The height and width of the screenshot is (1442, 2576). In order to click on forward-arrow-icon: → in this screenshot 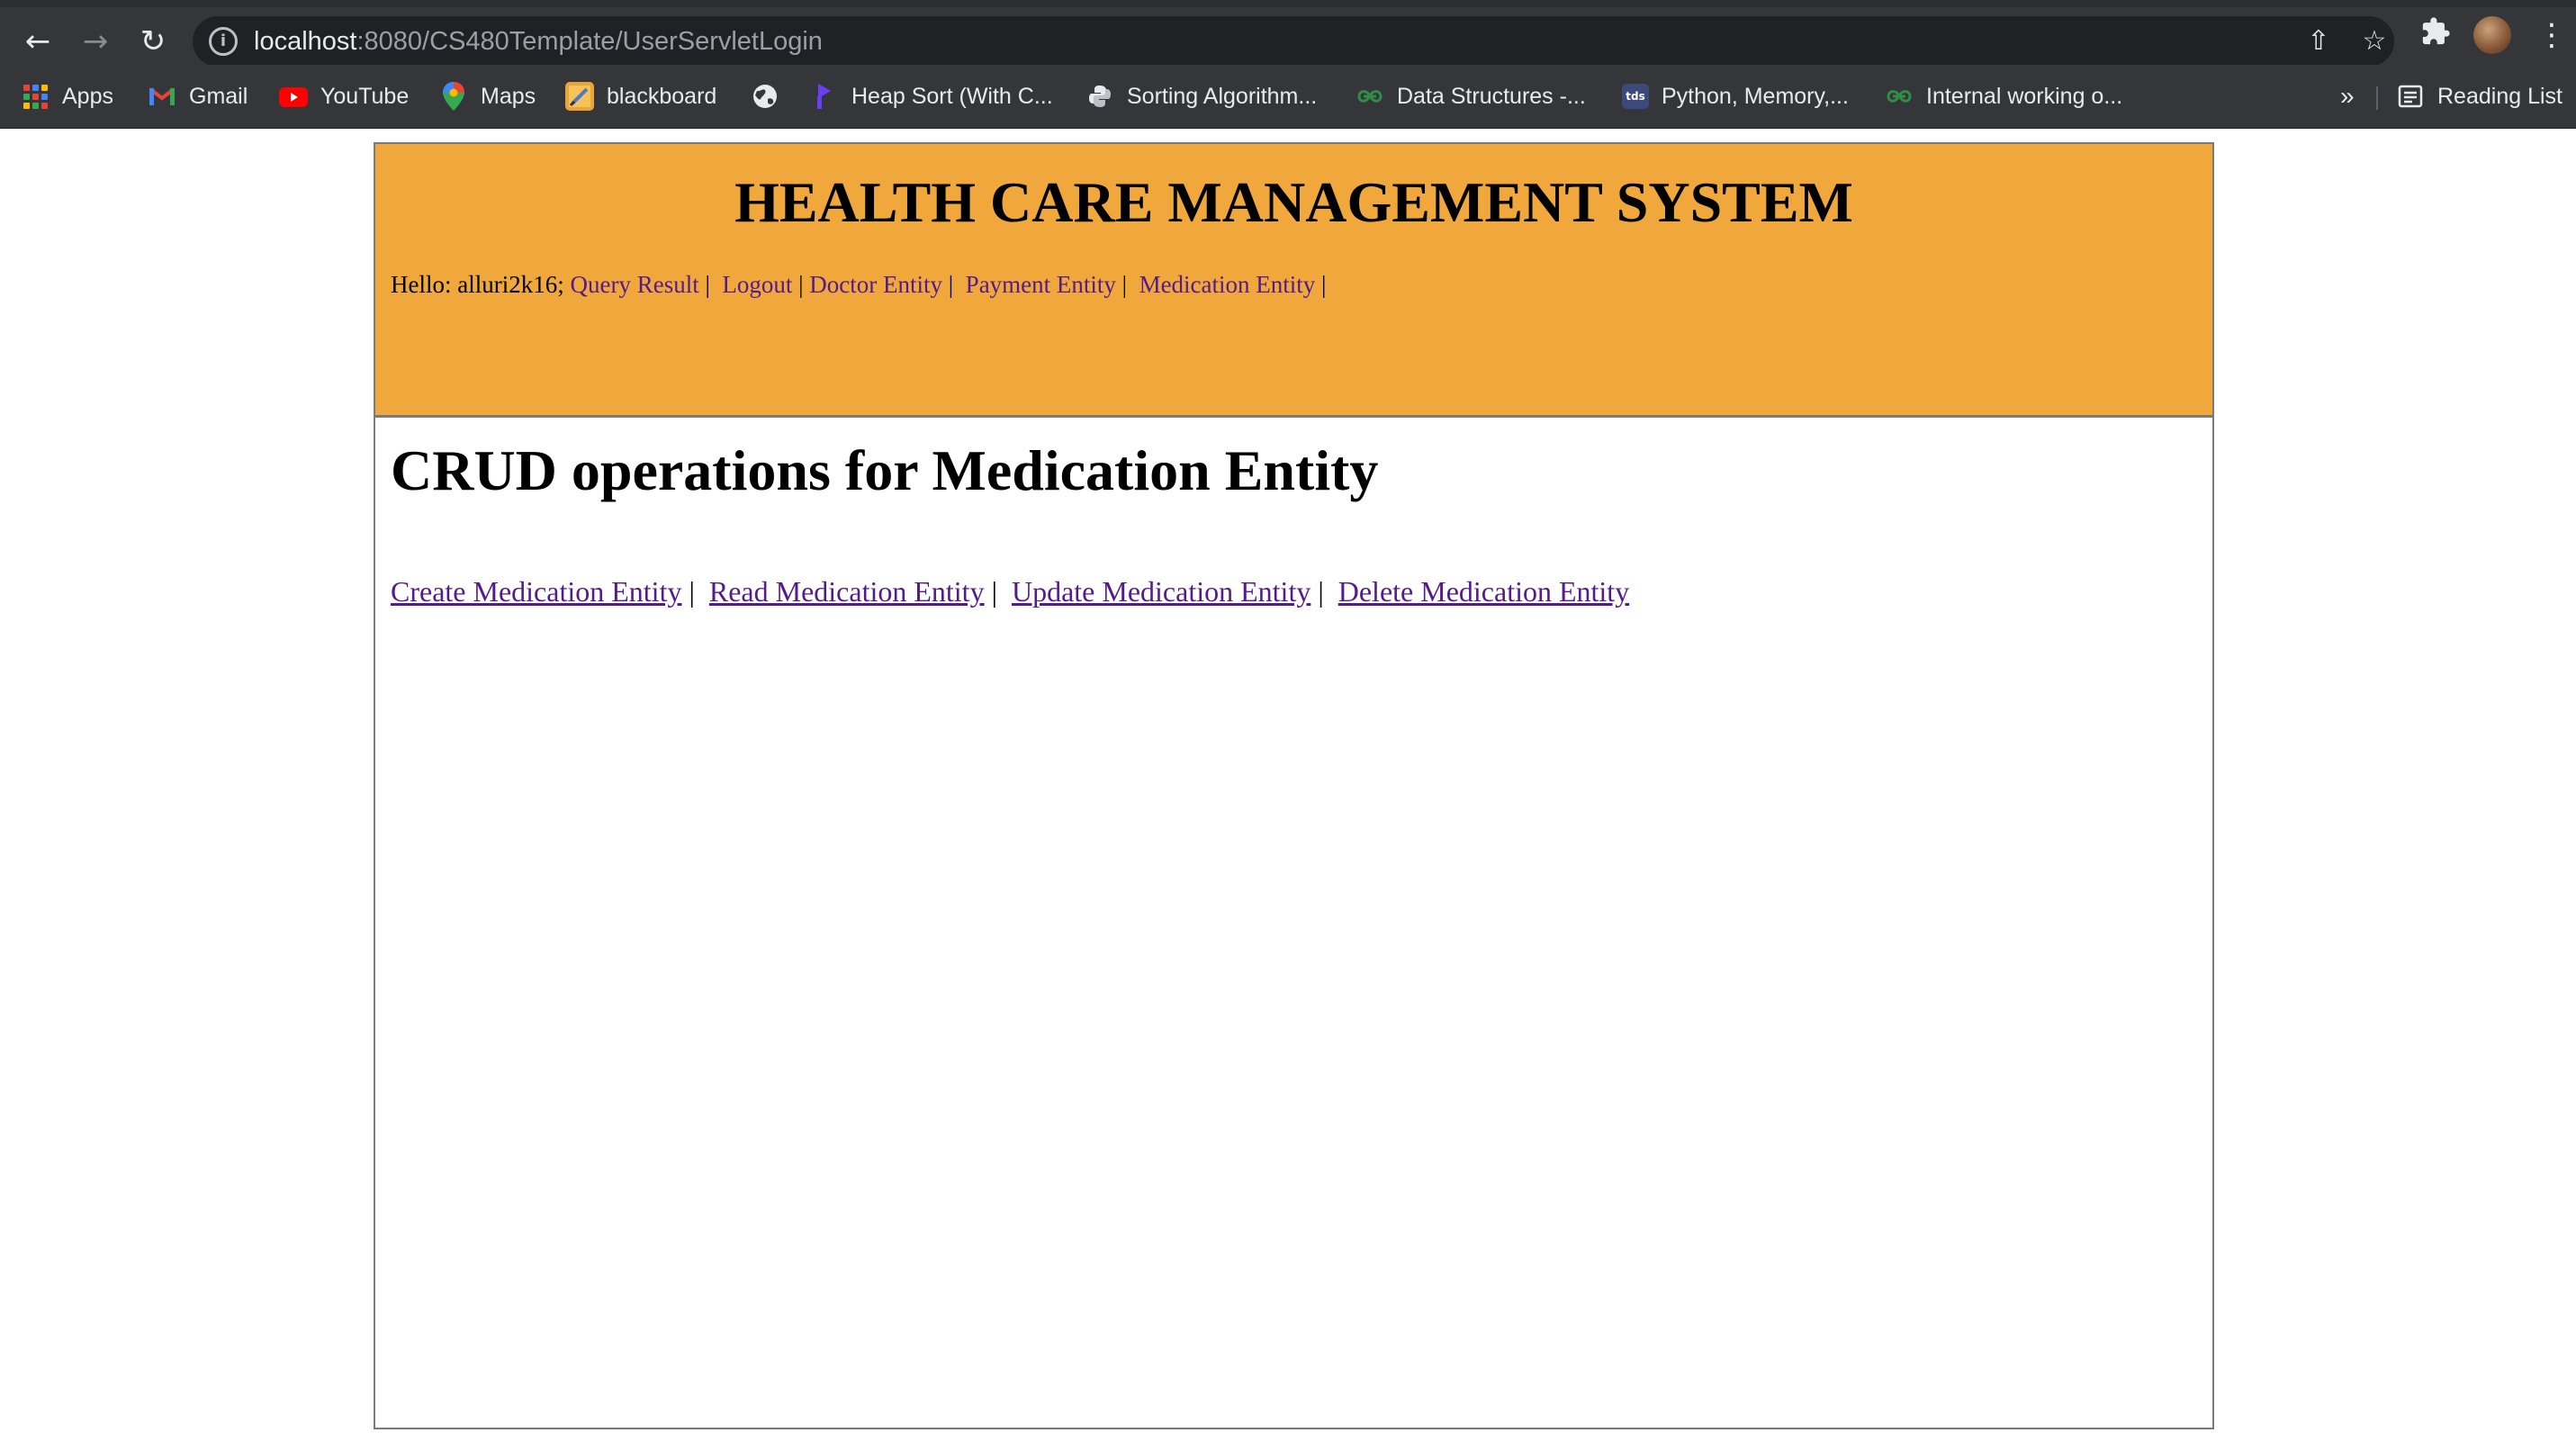, I will do `click(95, 41)`.